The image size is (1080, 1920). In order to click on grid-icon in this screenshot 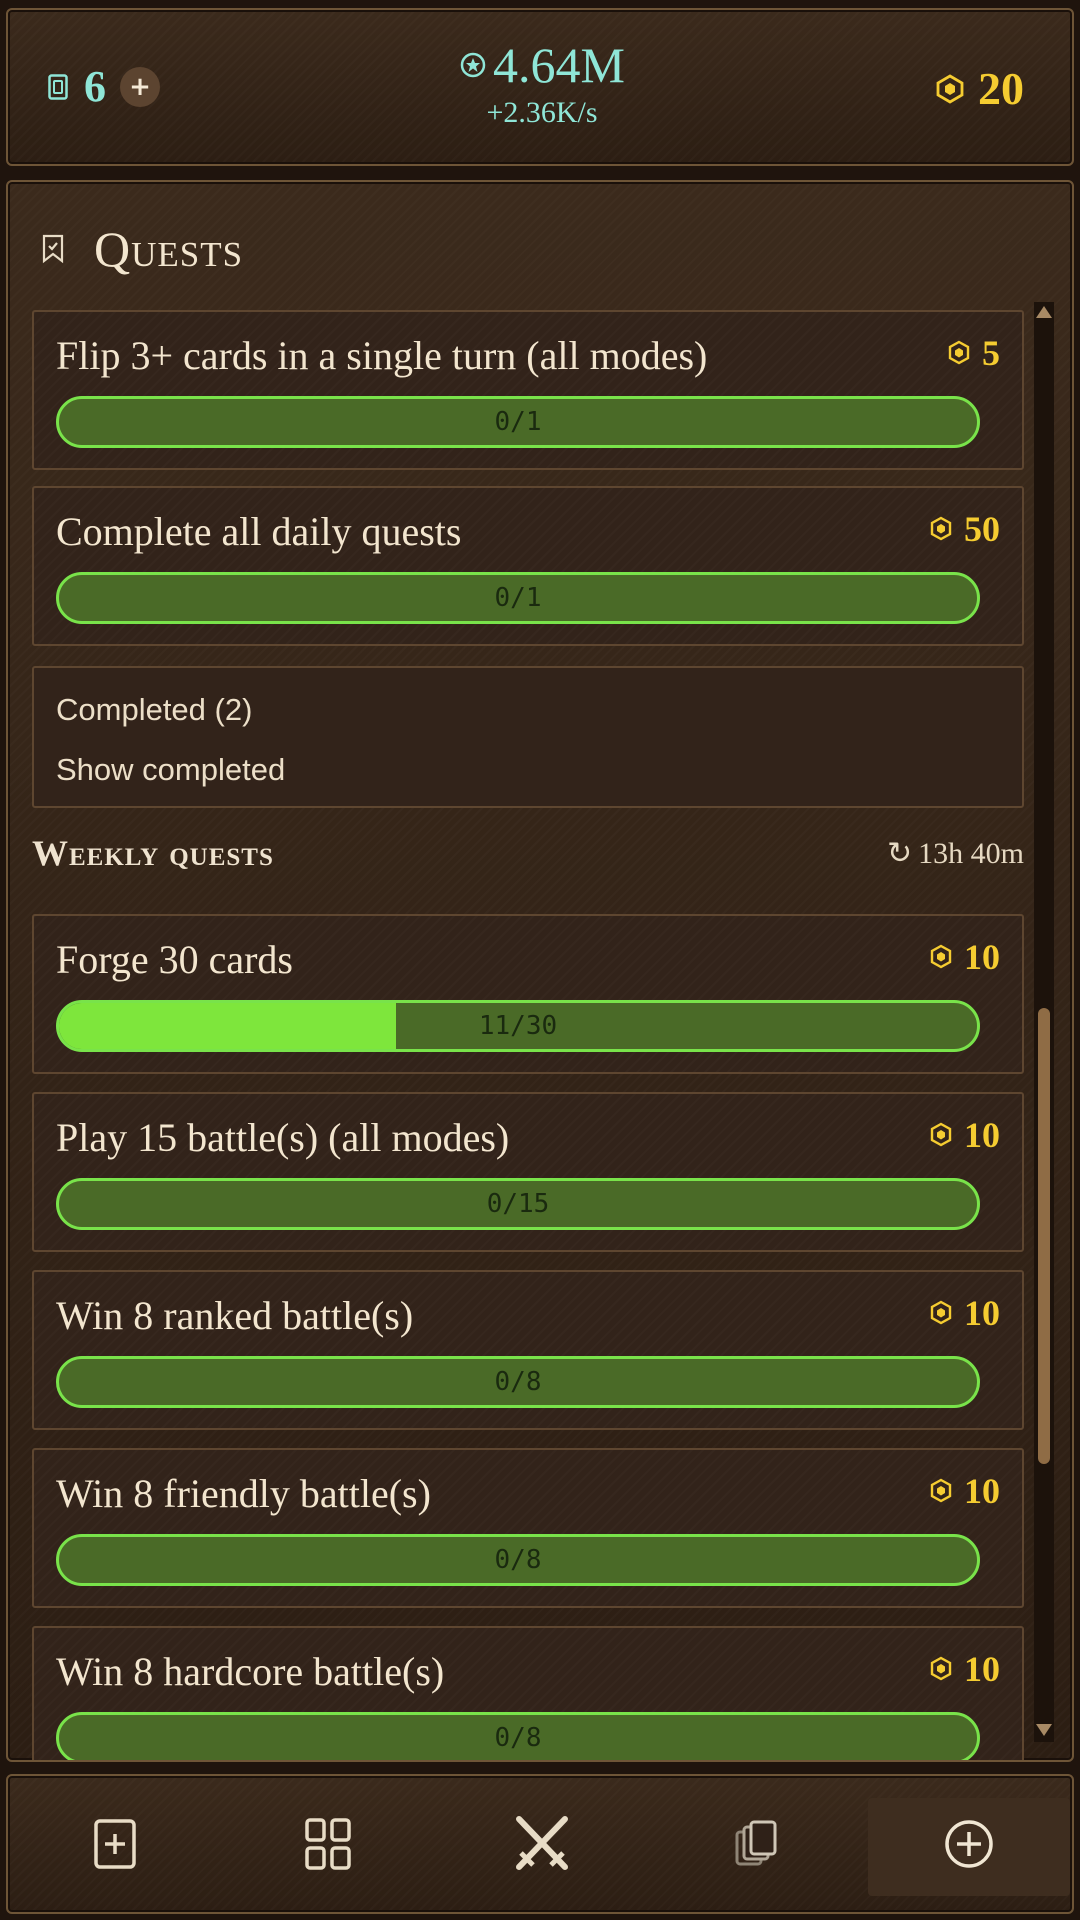, I will do `click(328, 1844)`.